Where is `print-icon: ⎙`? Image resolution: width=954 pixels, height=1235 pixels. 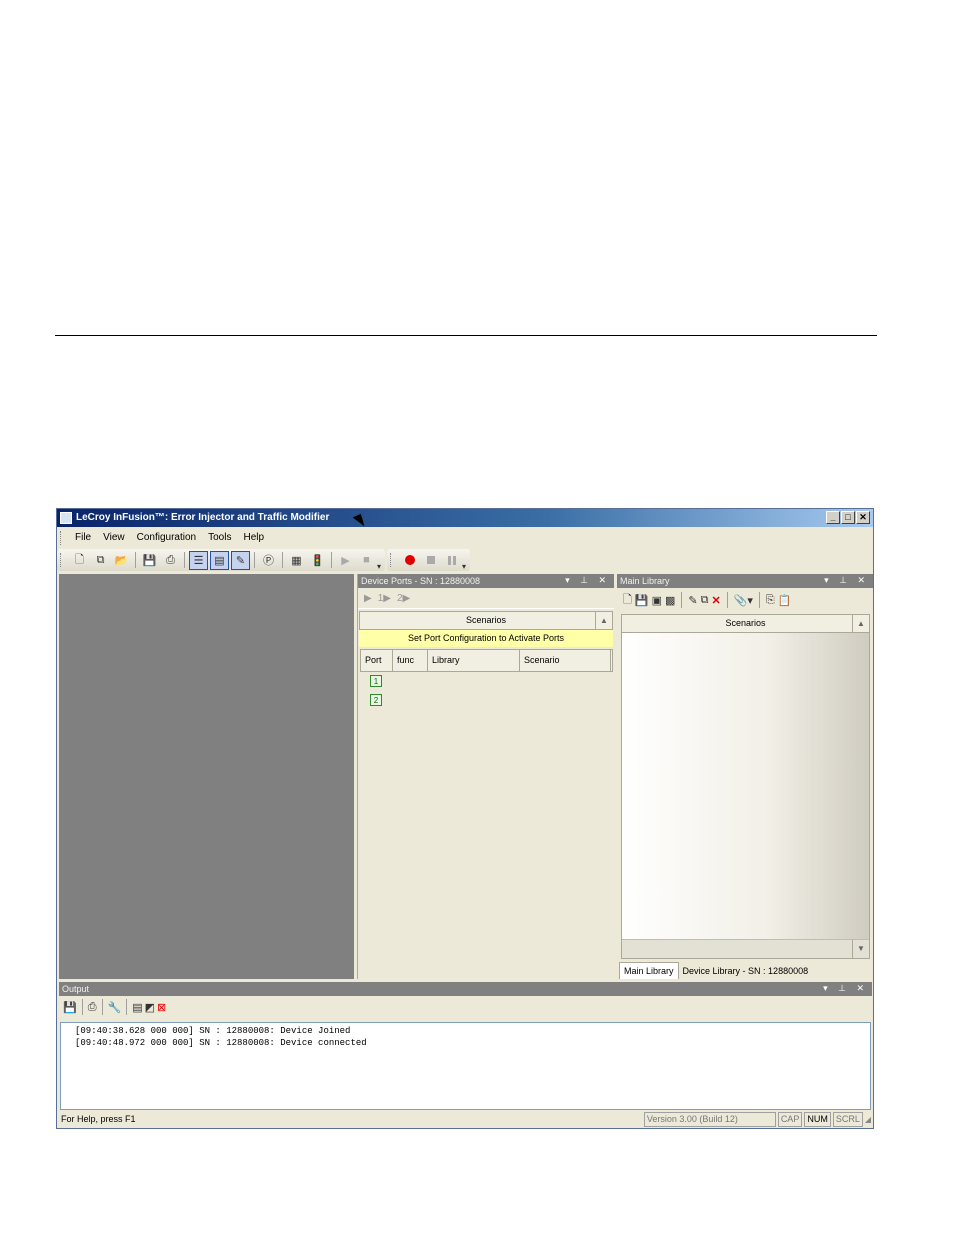
print-icon: ⎙ is located at coordinates (170, 560).